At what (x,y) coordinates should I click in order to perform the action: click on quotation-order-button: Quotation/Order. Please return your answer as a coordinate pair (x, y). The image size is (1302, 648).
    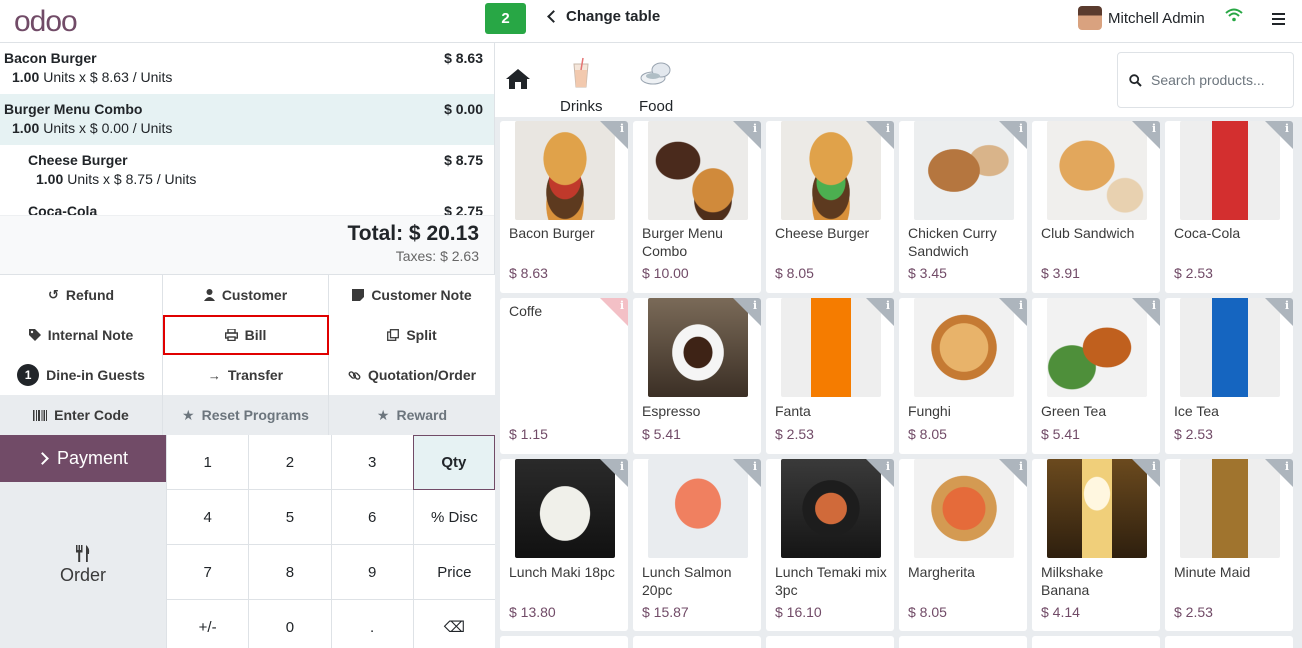
    Looking at the image, I should click on (412, 375).